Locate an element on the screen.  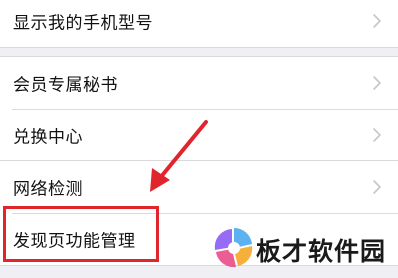
watermark-logo-icon is located at coordinates (233, 247).